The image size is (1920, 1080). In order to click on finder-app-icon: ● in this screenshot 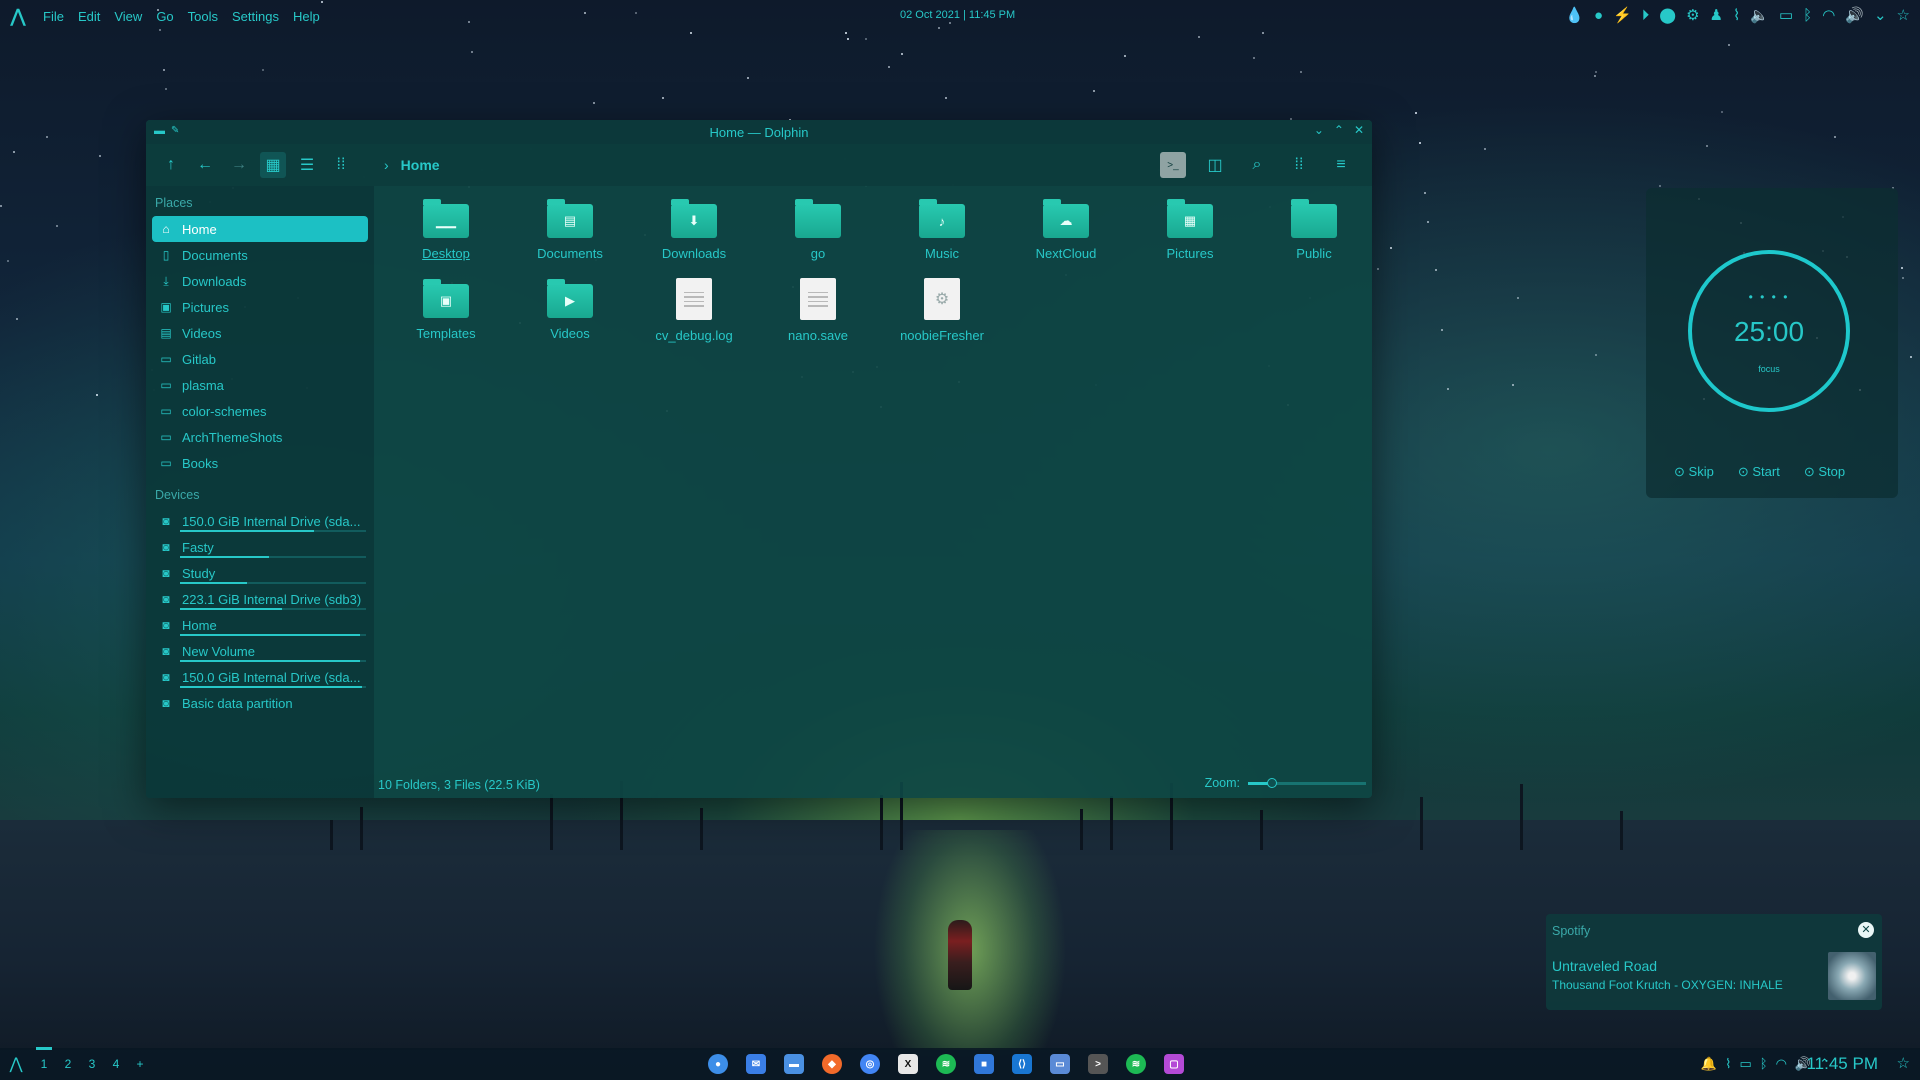, I will do `click(718, 1064)`.